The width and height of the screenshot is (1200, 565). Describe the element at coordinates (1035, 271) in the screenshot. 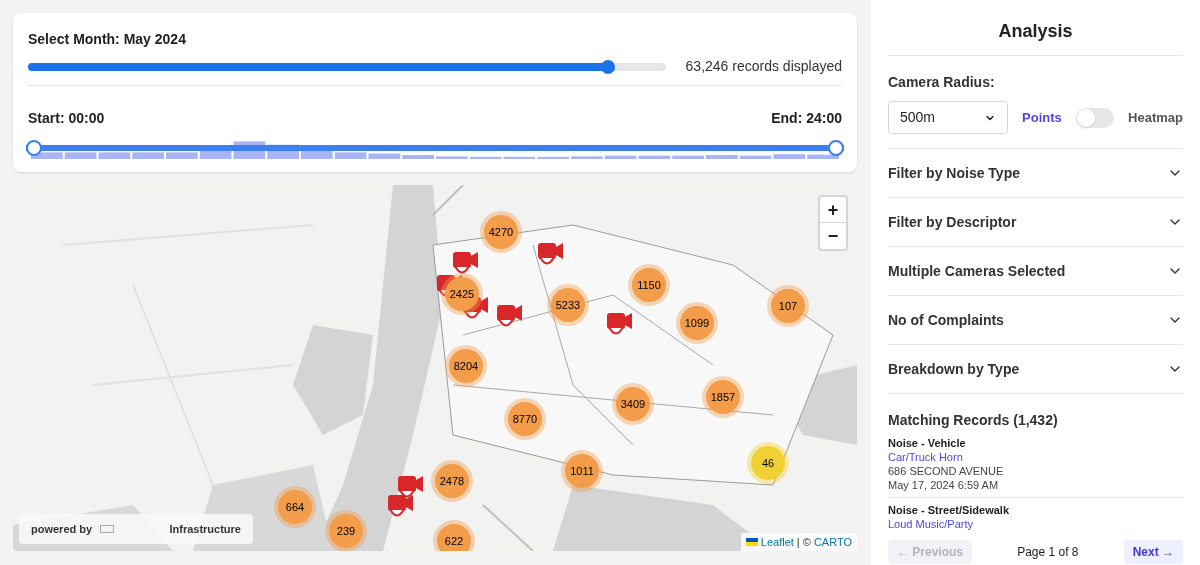

I see `accordion-header: Multiple Cameras Selected` at that location.